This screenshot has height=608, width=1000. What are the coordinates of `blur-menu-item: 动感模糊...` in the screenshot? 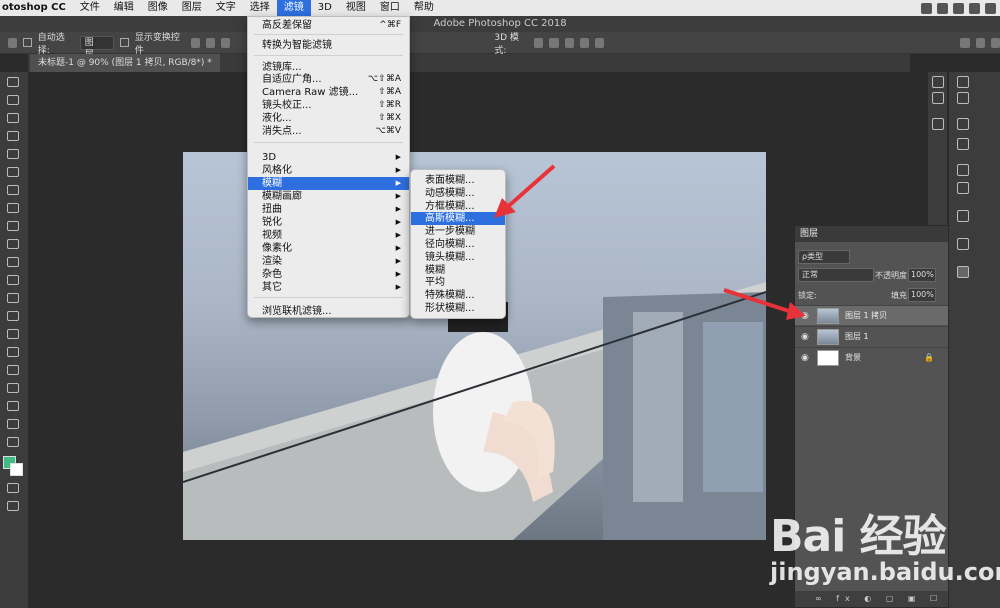 It's located at (458, 193).